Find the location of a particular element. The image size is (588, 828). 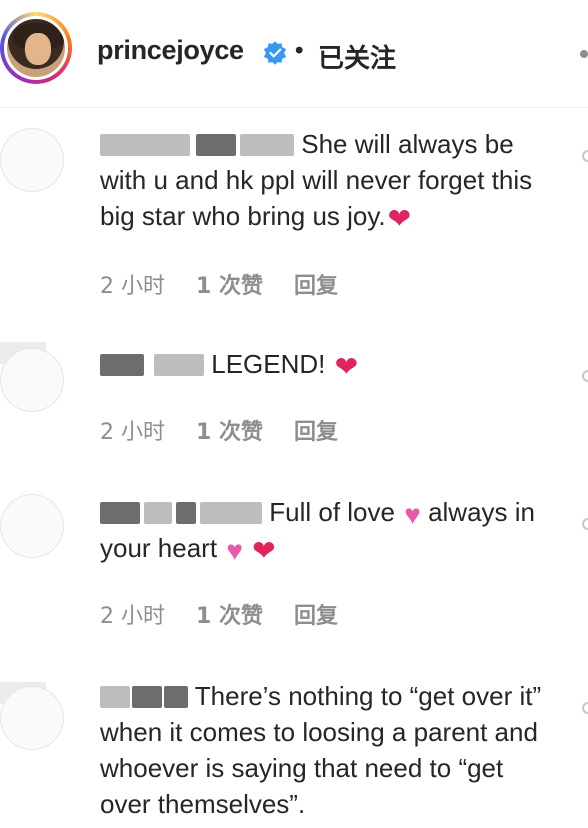

profile-avatar is located at coordinates (36, 48).